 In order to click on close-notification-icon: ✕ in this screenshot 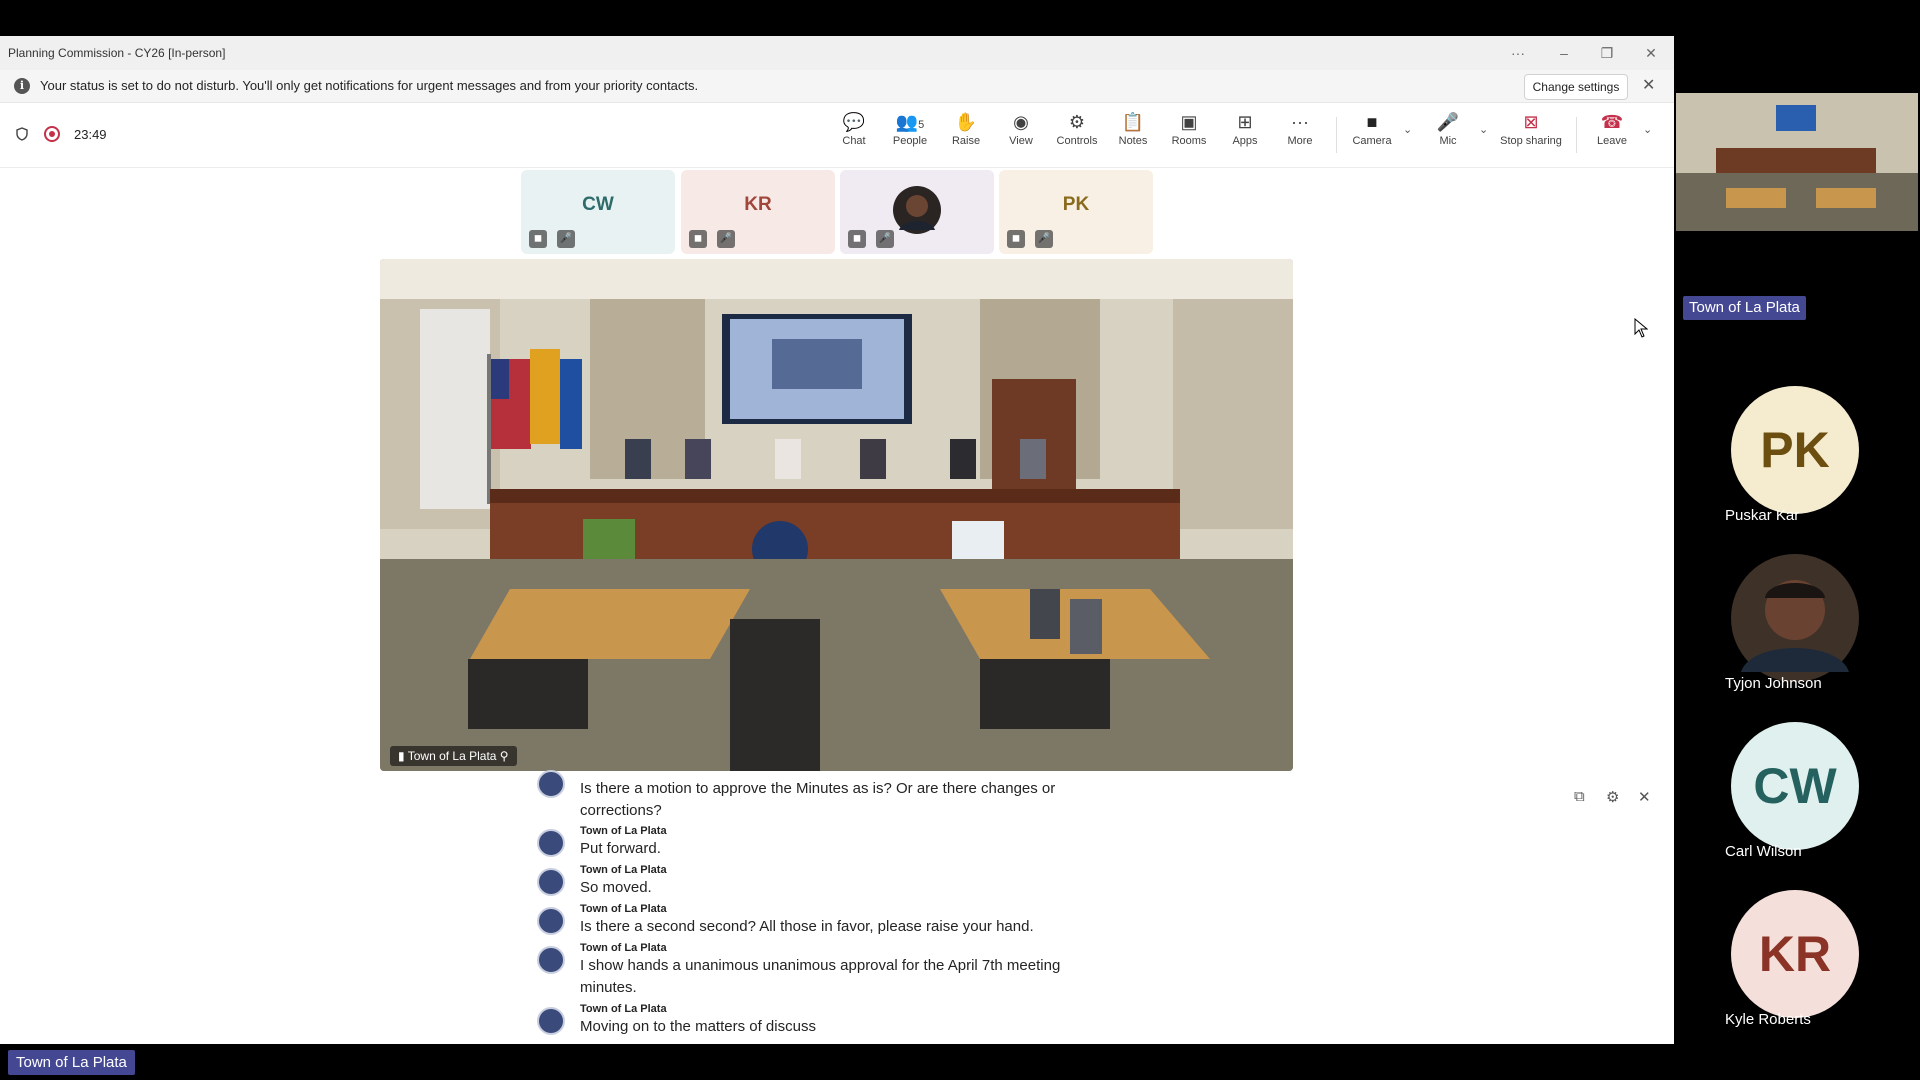, I will do `click(1648, 85)`.